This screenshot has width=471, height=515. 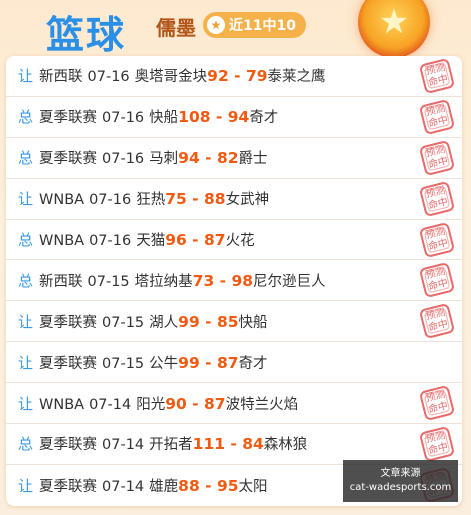 I want to click on home-team: 公牛, so click(x=164, y=363).